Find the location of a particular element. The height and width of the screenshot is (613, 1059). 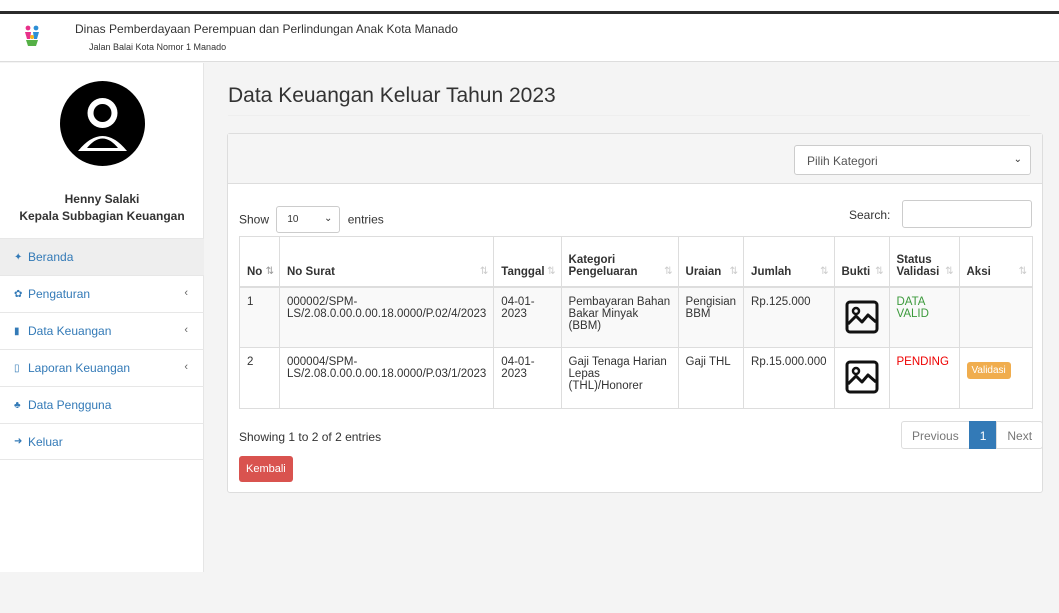

category-select: Pilih Kategori ⌄ is located at coordinates (912, 160).